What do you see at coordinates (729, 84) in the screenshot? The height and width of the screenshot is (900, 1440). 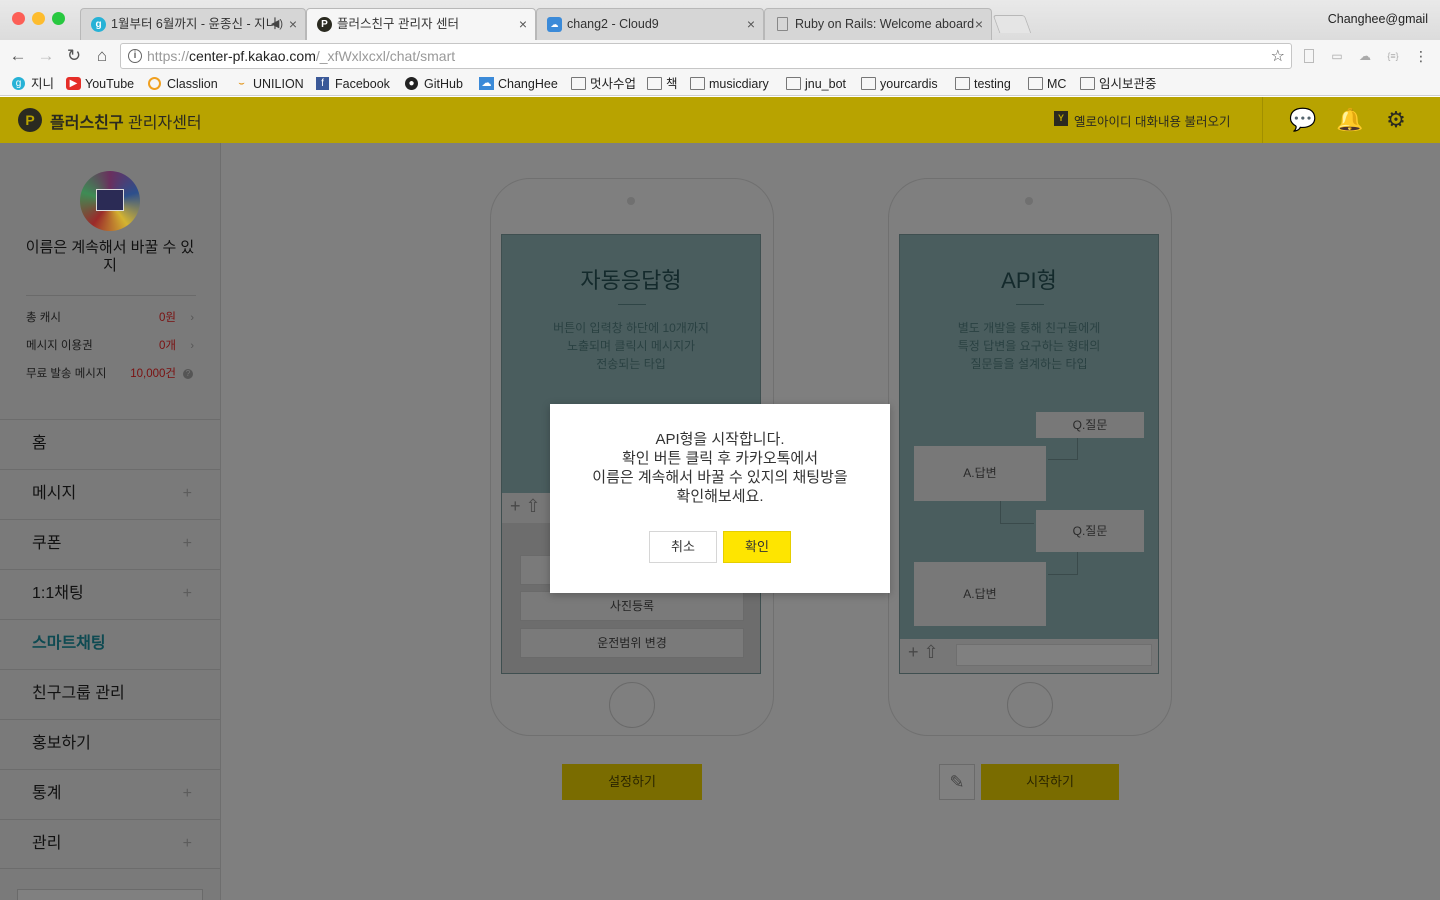 I see `bookmark-folder: musicdiary` at bounding box center [729, 84].